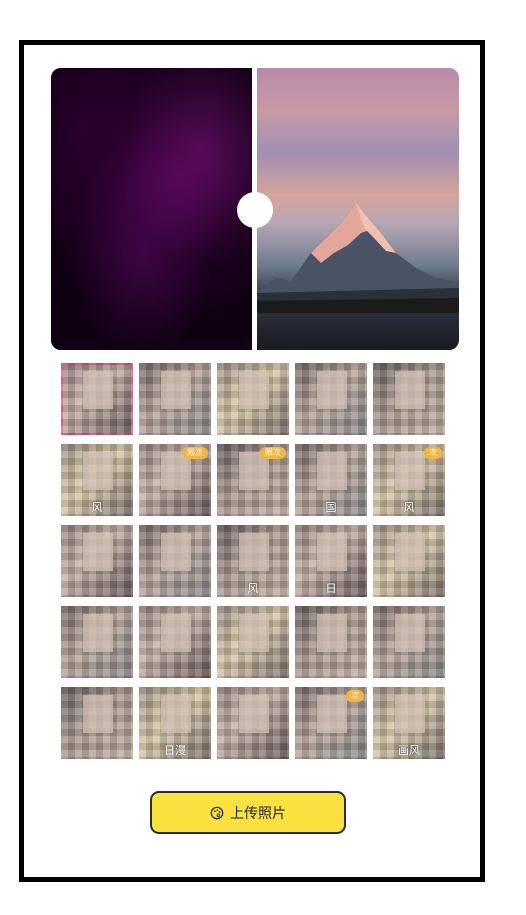 The image size is (526, 915). What do you see at coordinates (258, 813) in the screenshot?
I see `upload-photo-label: 上传照片` at bounding box center [258, 813].